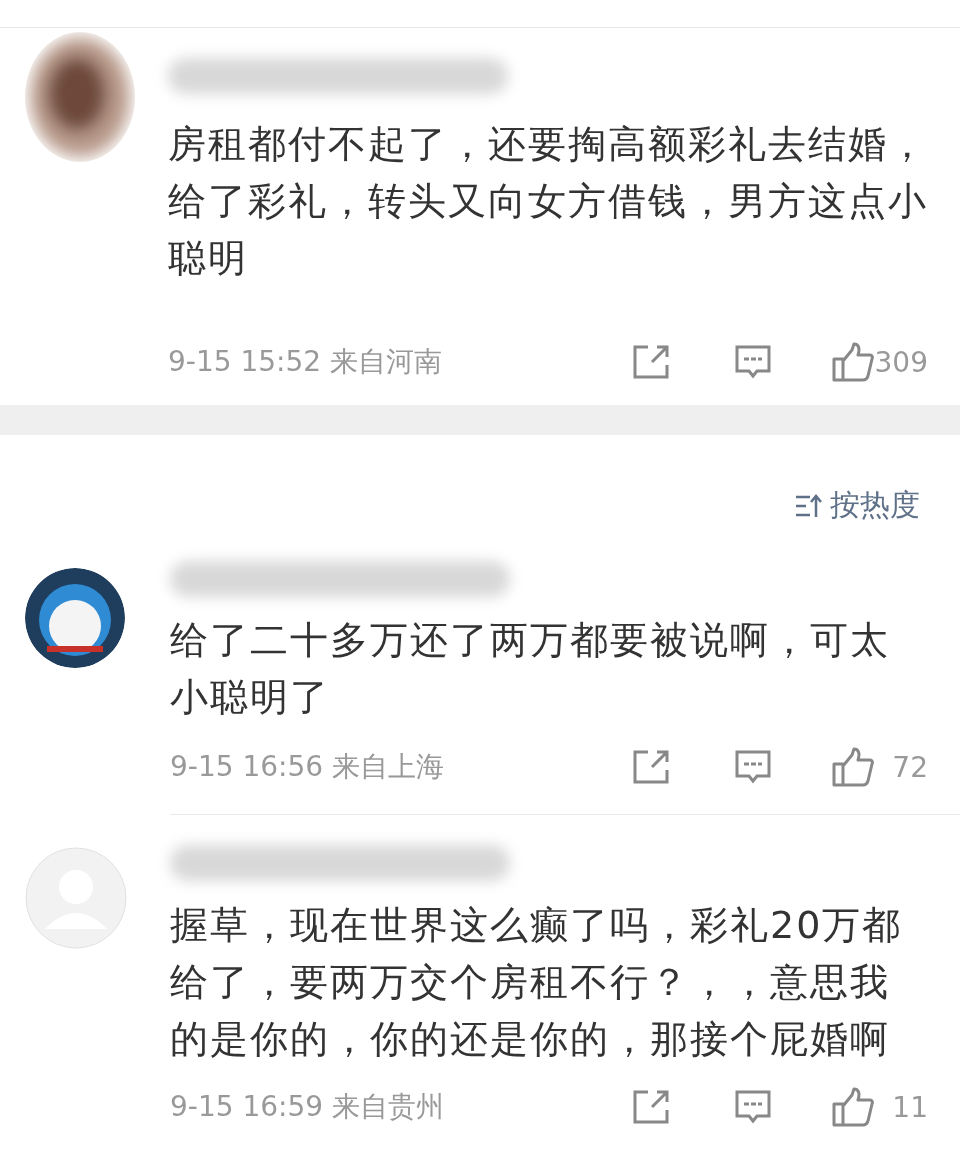 This screenshot has width=960, height=1150. What do you see at coordinates (901, 362) in the screenshot?
I see `like-count: 309` at bounding box center [901, 362].